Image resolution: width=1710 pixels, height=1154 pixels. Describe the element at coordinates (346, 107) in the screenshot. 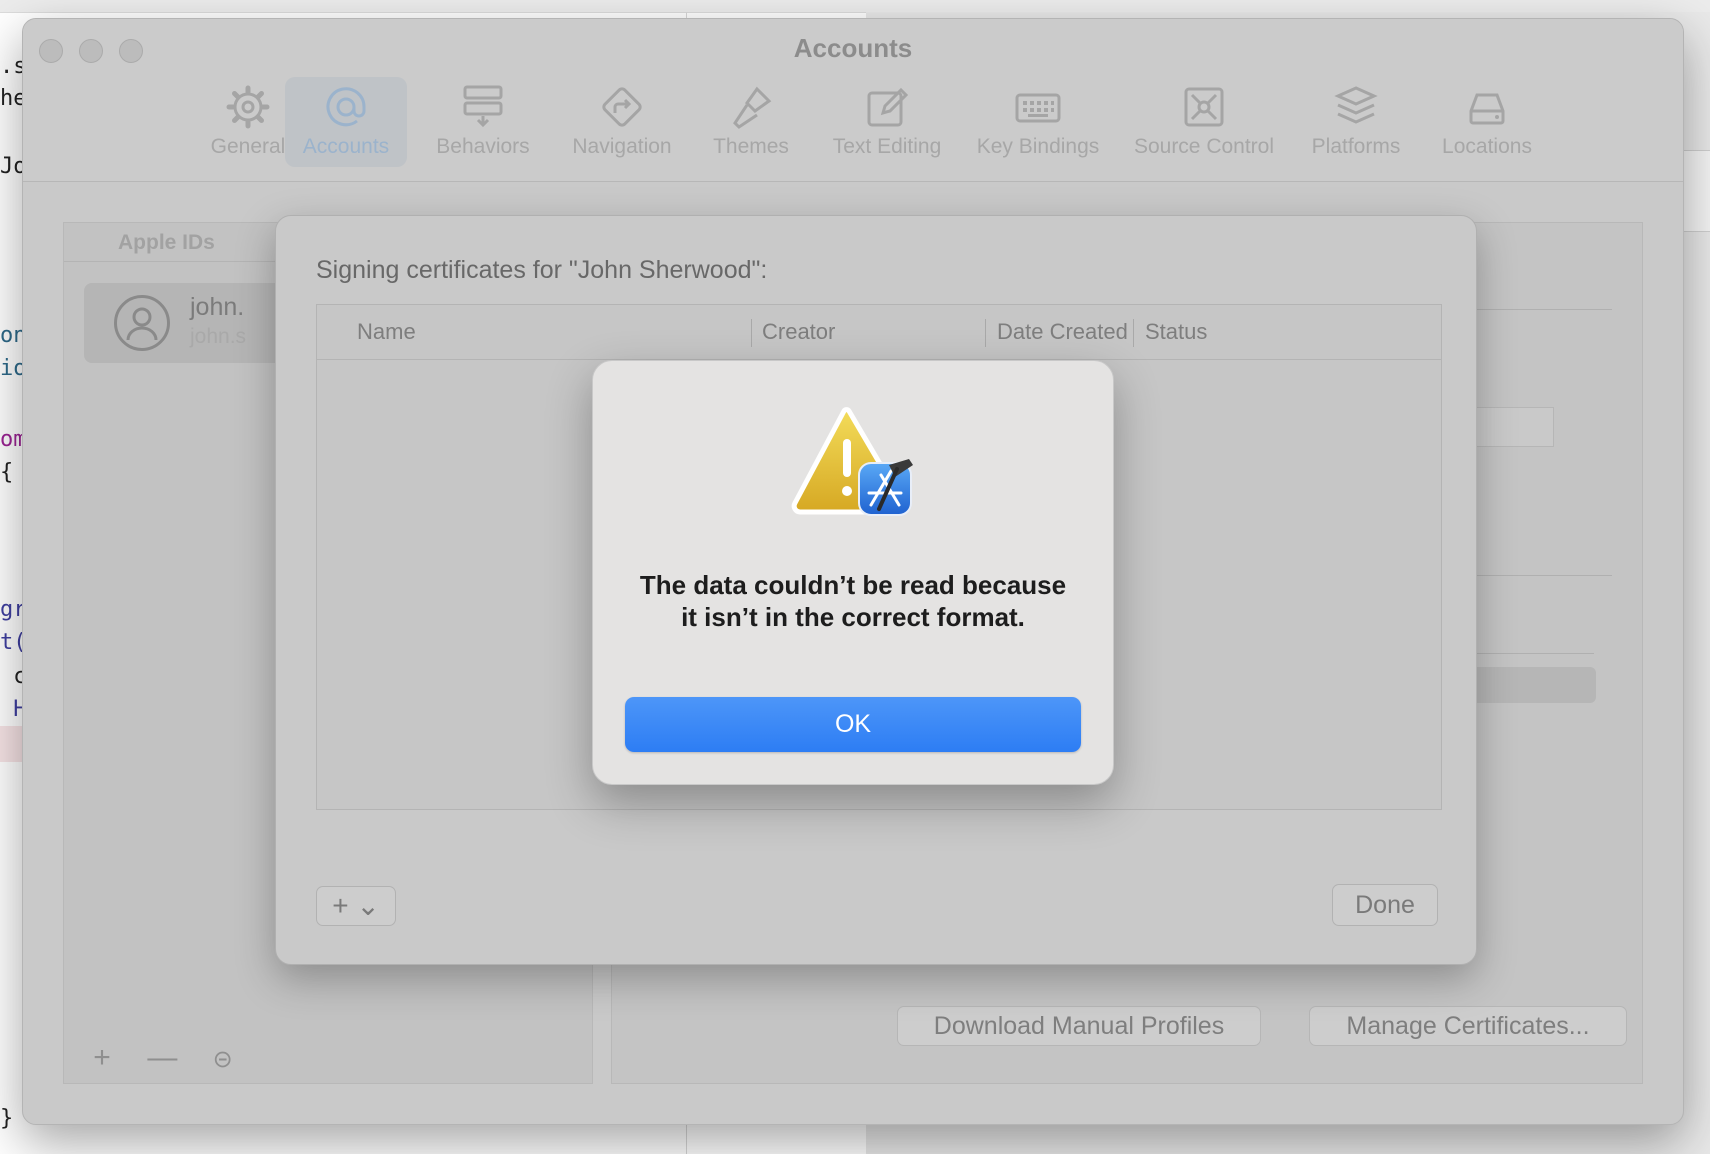

I see `at-sign-icon` at that location.